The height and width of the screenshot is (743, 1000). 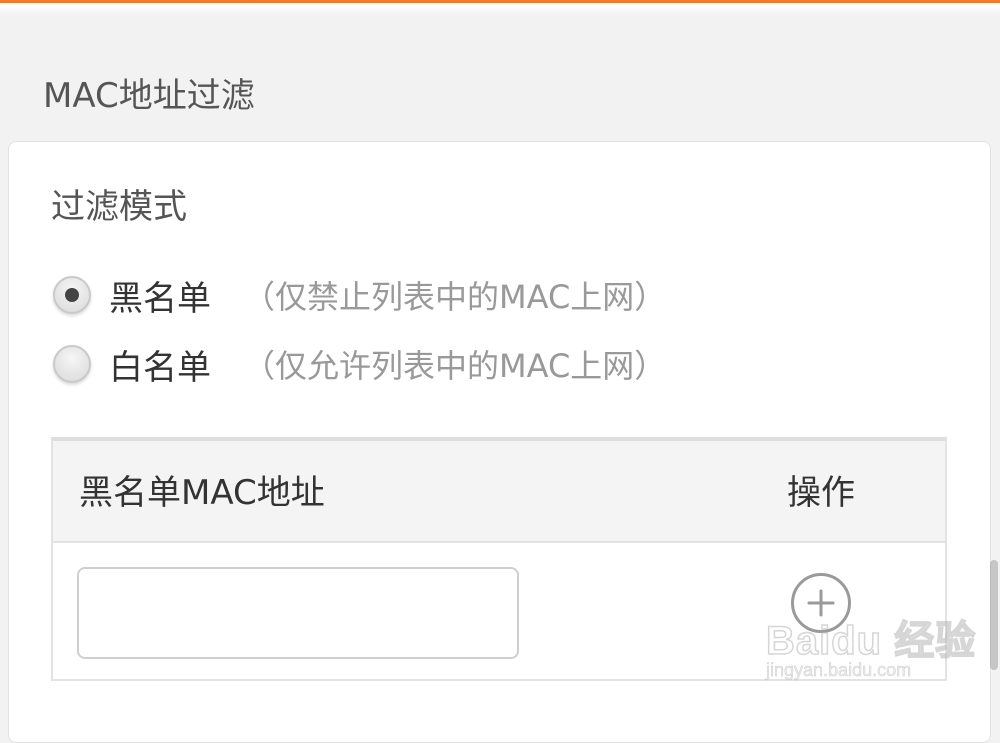 I want to click on blacklist-label: 黑名单, so click(x=160, y=298).